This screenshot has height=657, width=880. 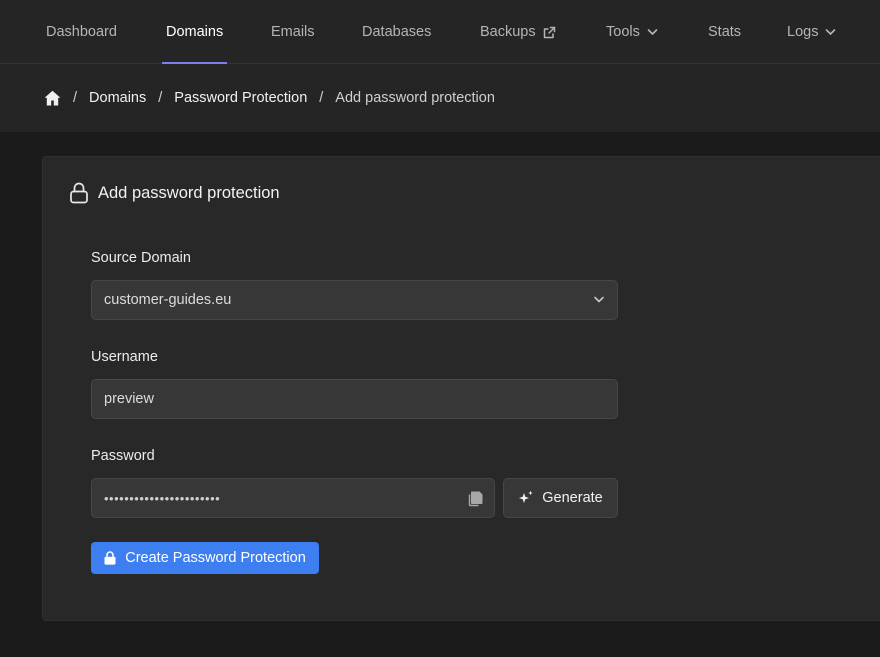 What do you see at coordinates (215, 558) in the screenshot?
I see `create-button-label: Create Password Protection` at bounding box center [215, 558].